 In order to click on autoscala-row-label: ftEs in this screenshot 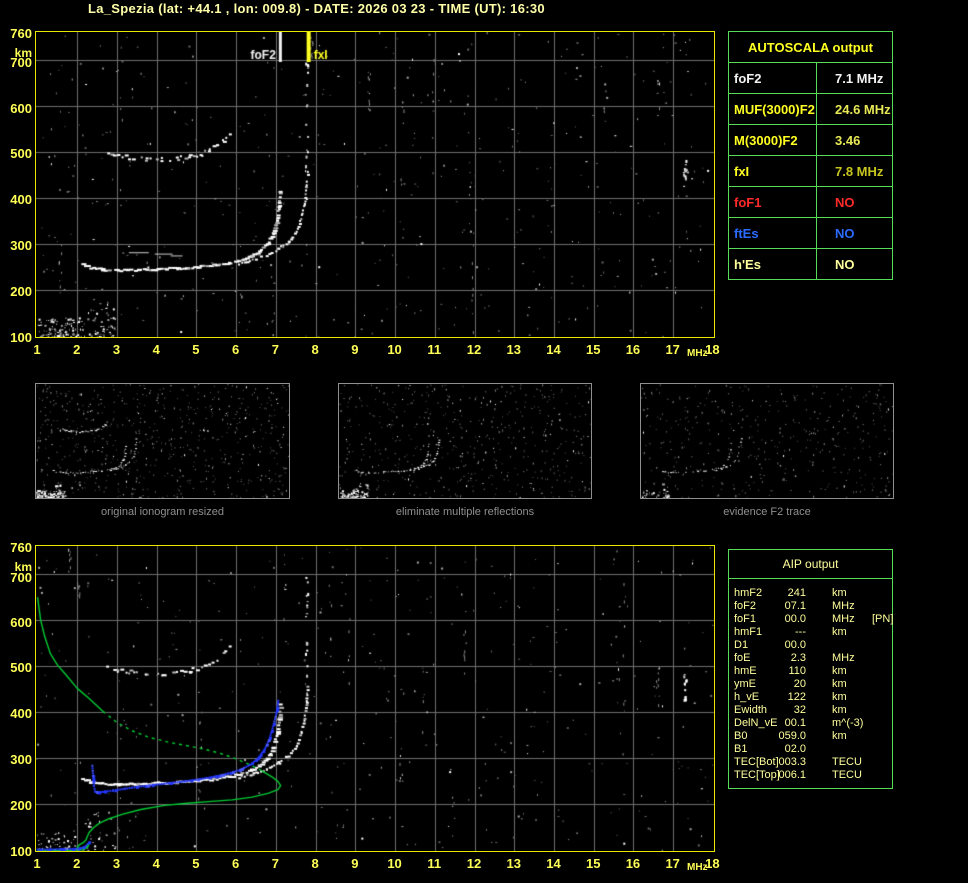, I will do `click(773, 233)`.